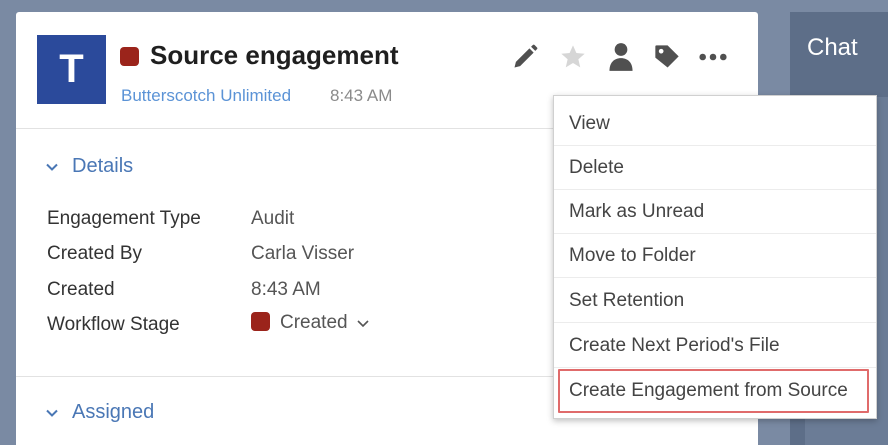 The image size is (888, 445). I want to click on details-section-toggle: Details, so click(89, 166).